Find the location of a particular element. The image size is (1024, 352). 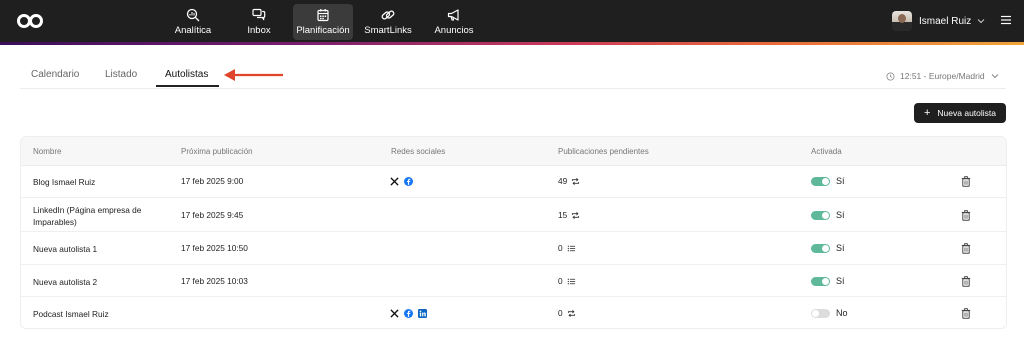

new-autolist-button: + Nueva autolista is located at coordinates (960, 113).